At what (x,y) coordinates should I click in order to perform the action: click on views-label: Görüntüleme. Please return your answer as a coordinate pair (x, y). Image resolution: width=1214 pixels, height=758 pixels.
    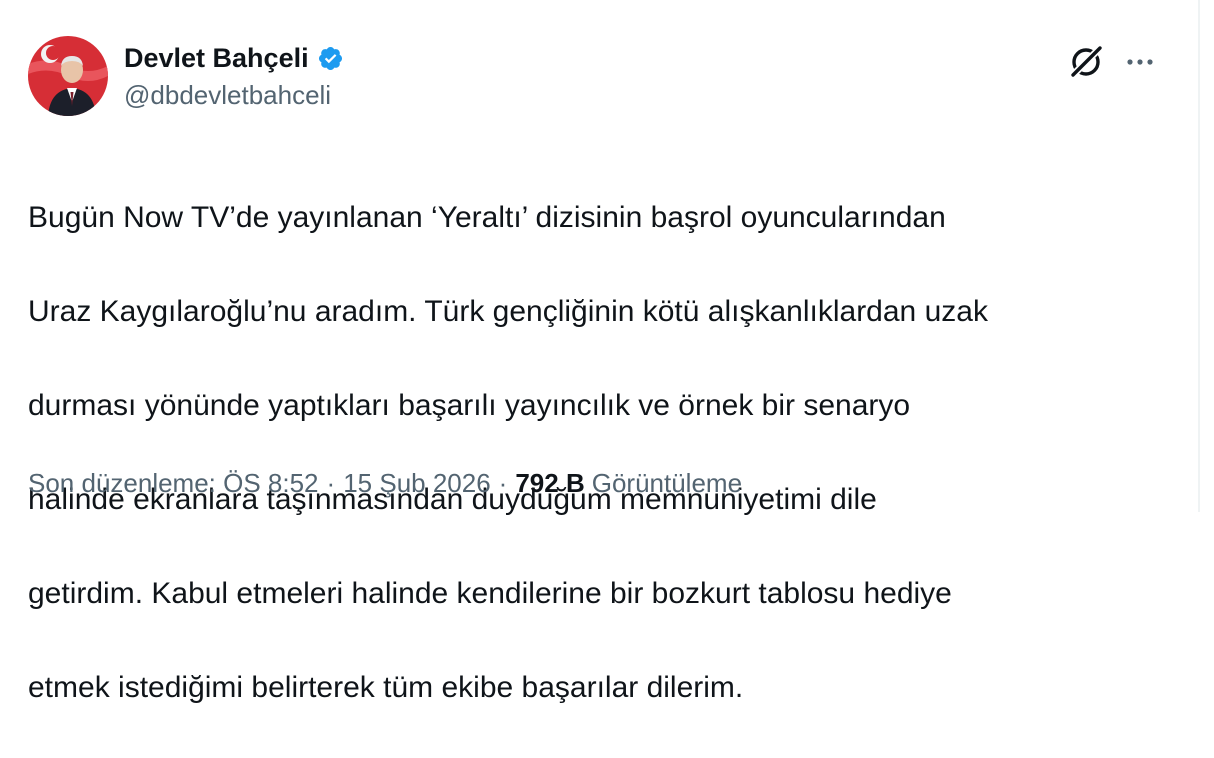
    Looking at the image, I should click on (667, 483).